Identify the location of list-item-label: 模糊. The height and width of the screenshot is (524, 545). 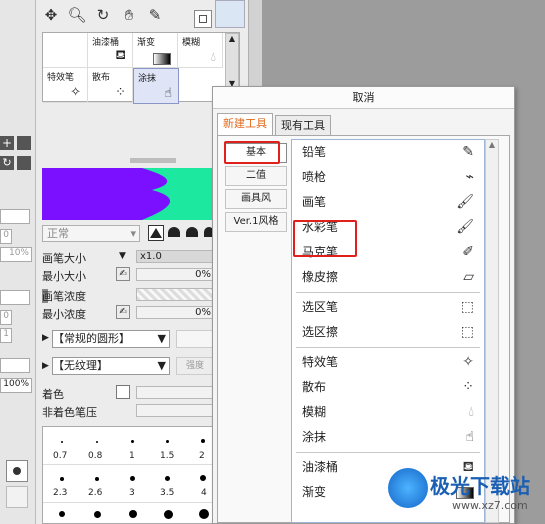
(314, 412).